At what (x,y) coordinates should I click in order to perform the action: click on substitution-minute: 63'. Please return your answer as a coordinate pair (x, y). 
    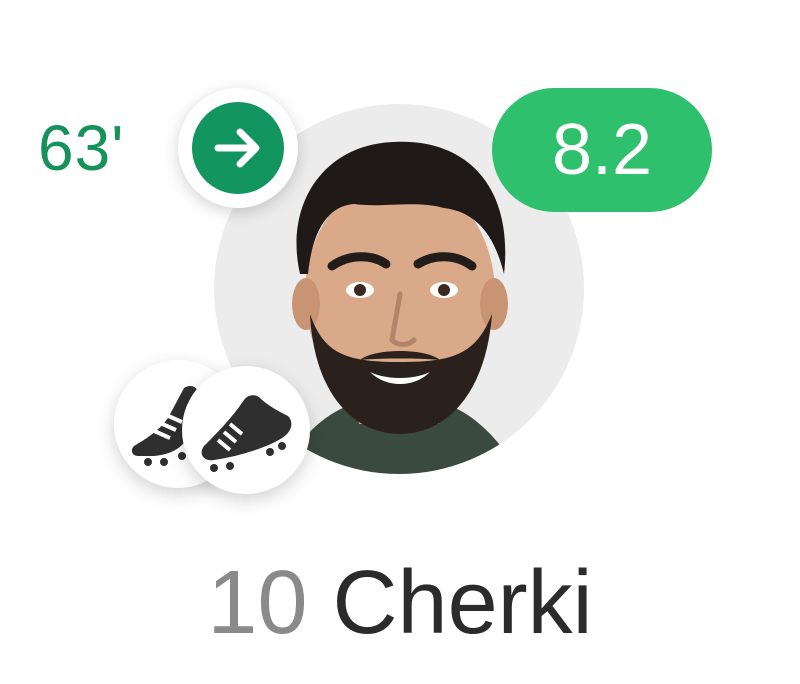
    Looking at the image, I should click on (81, 148).